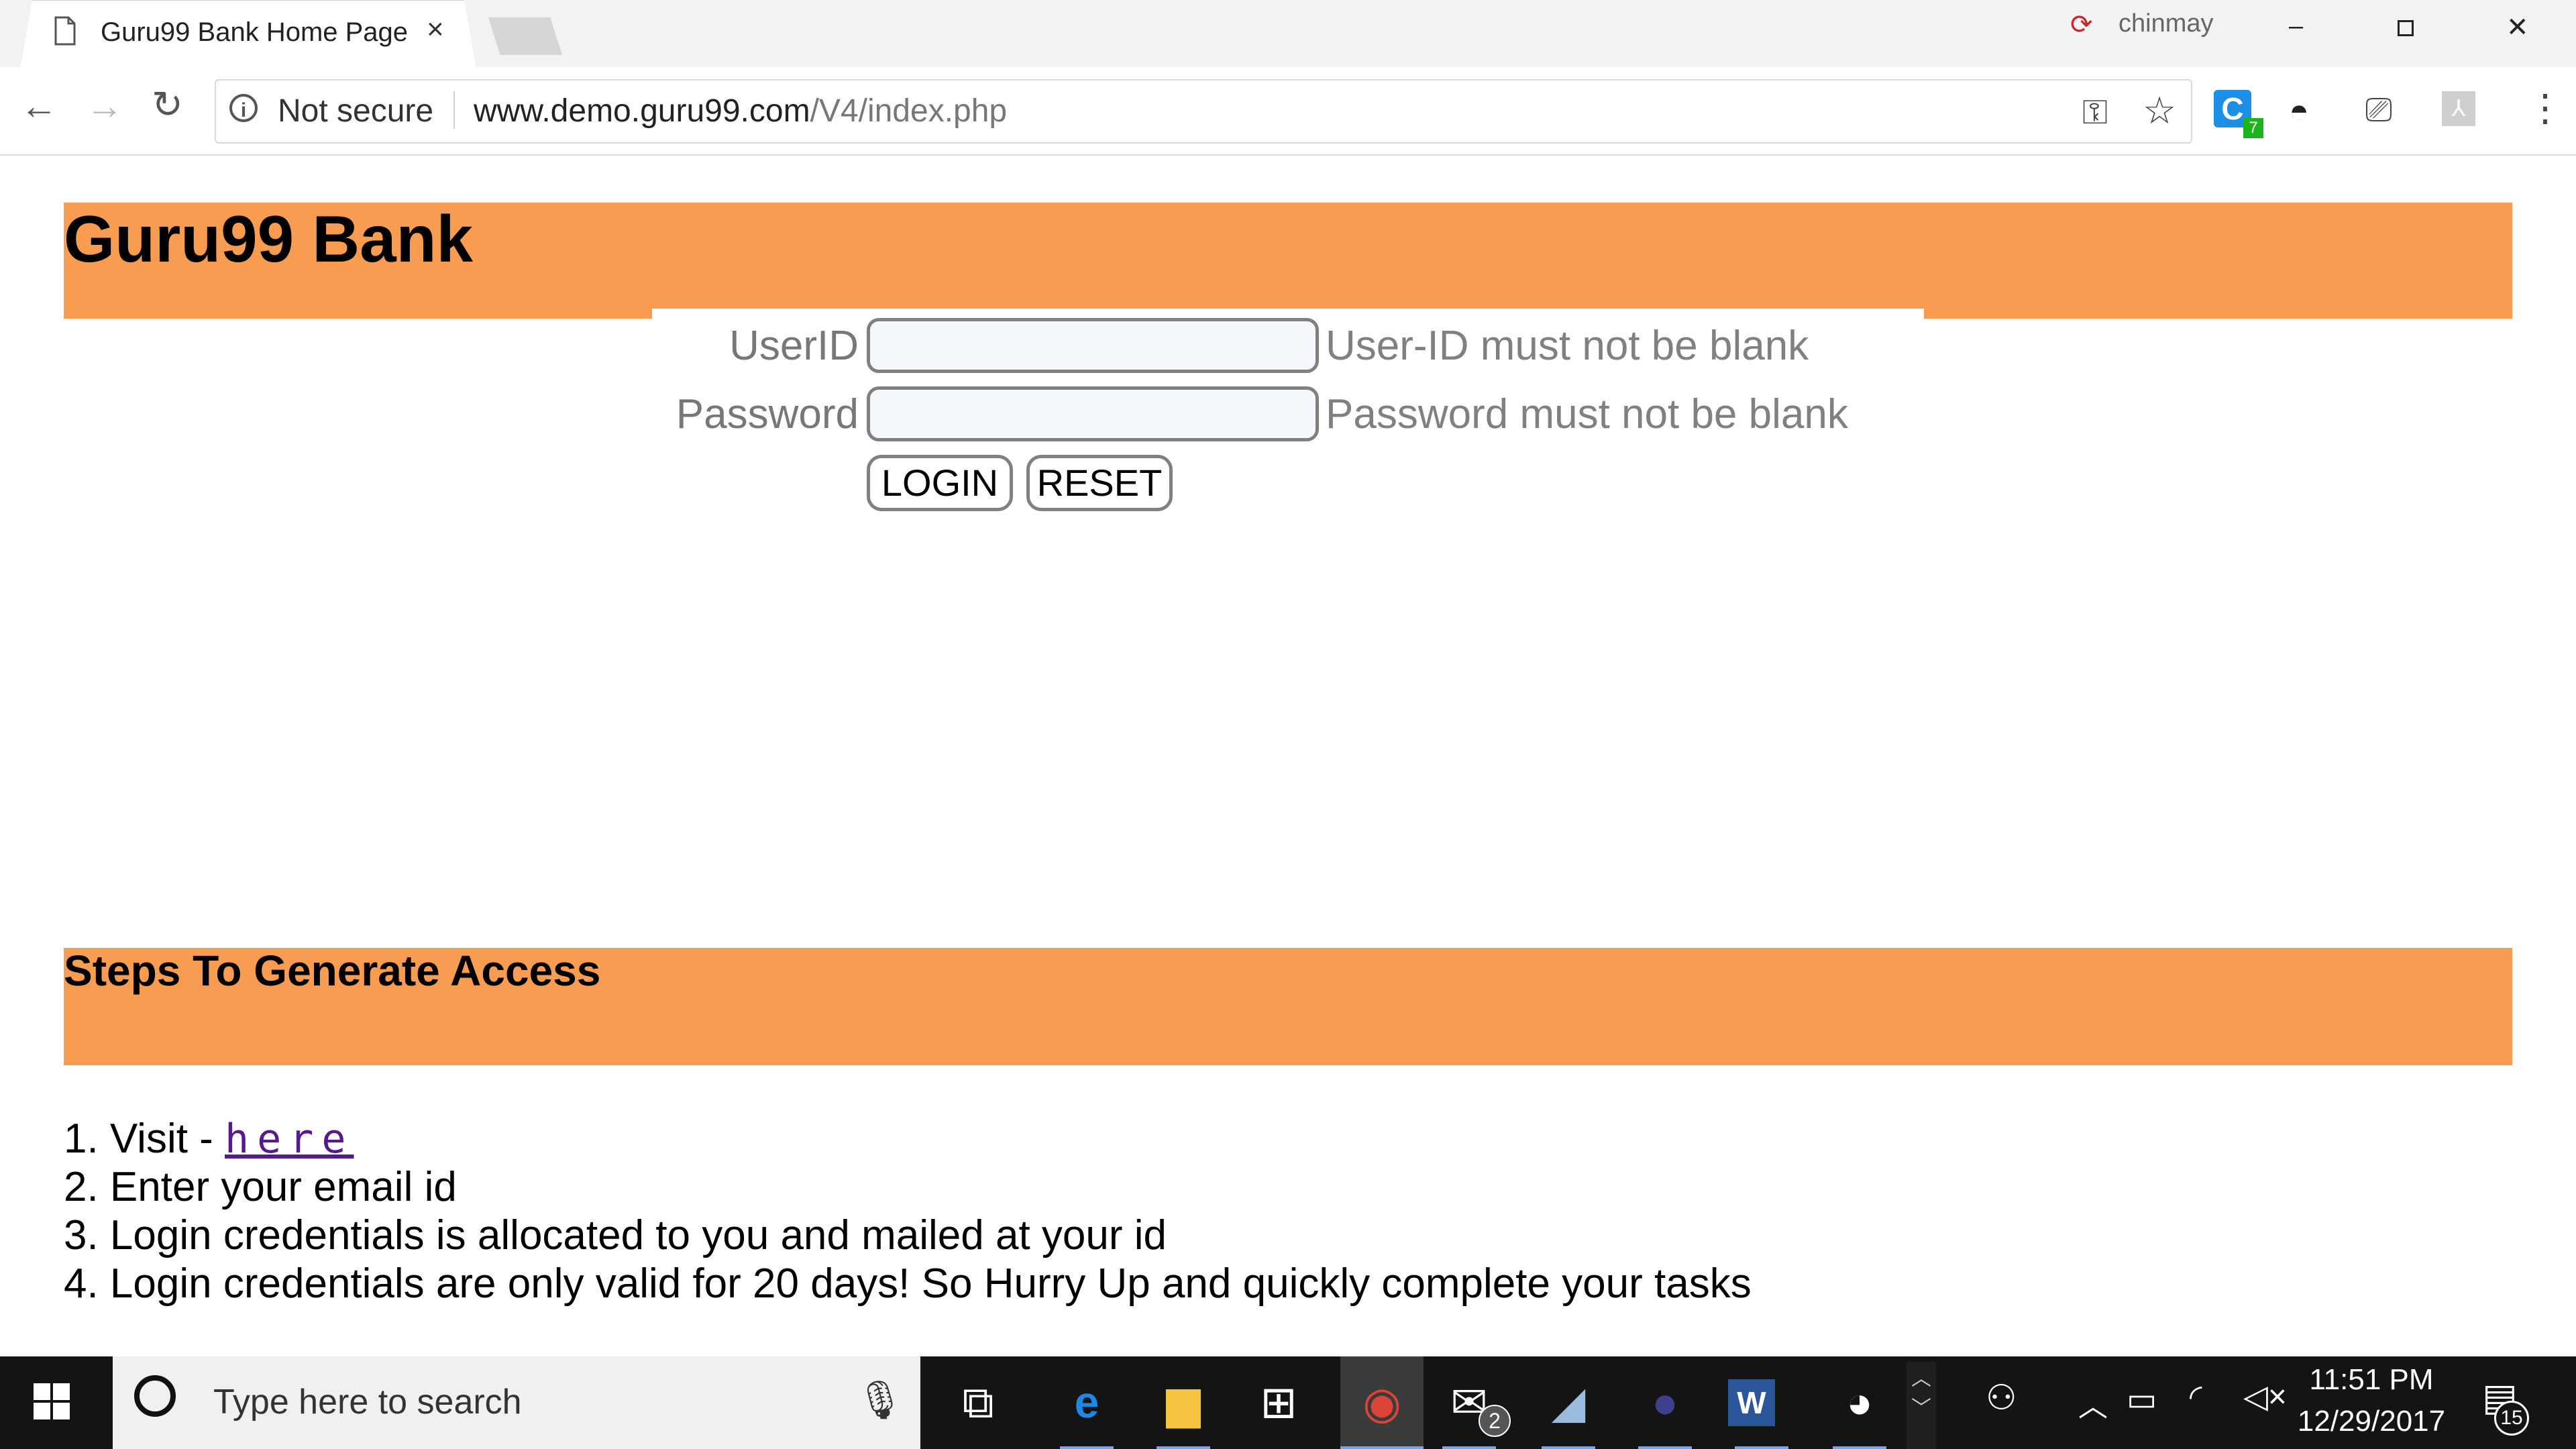 This screenshot has width=2576, height=1449. I want to click on windows-start-icon, so click(52, 1402).